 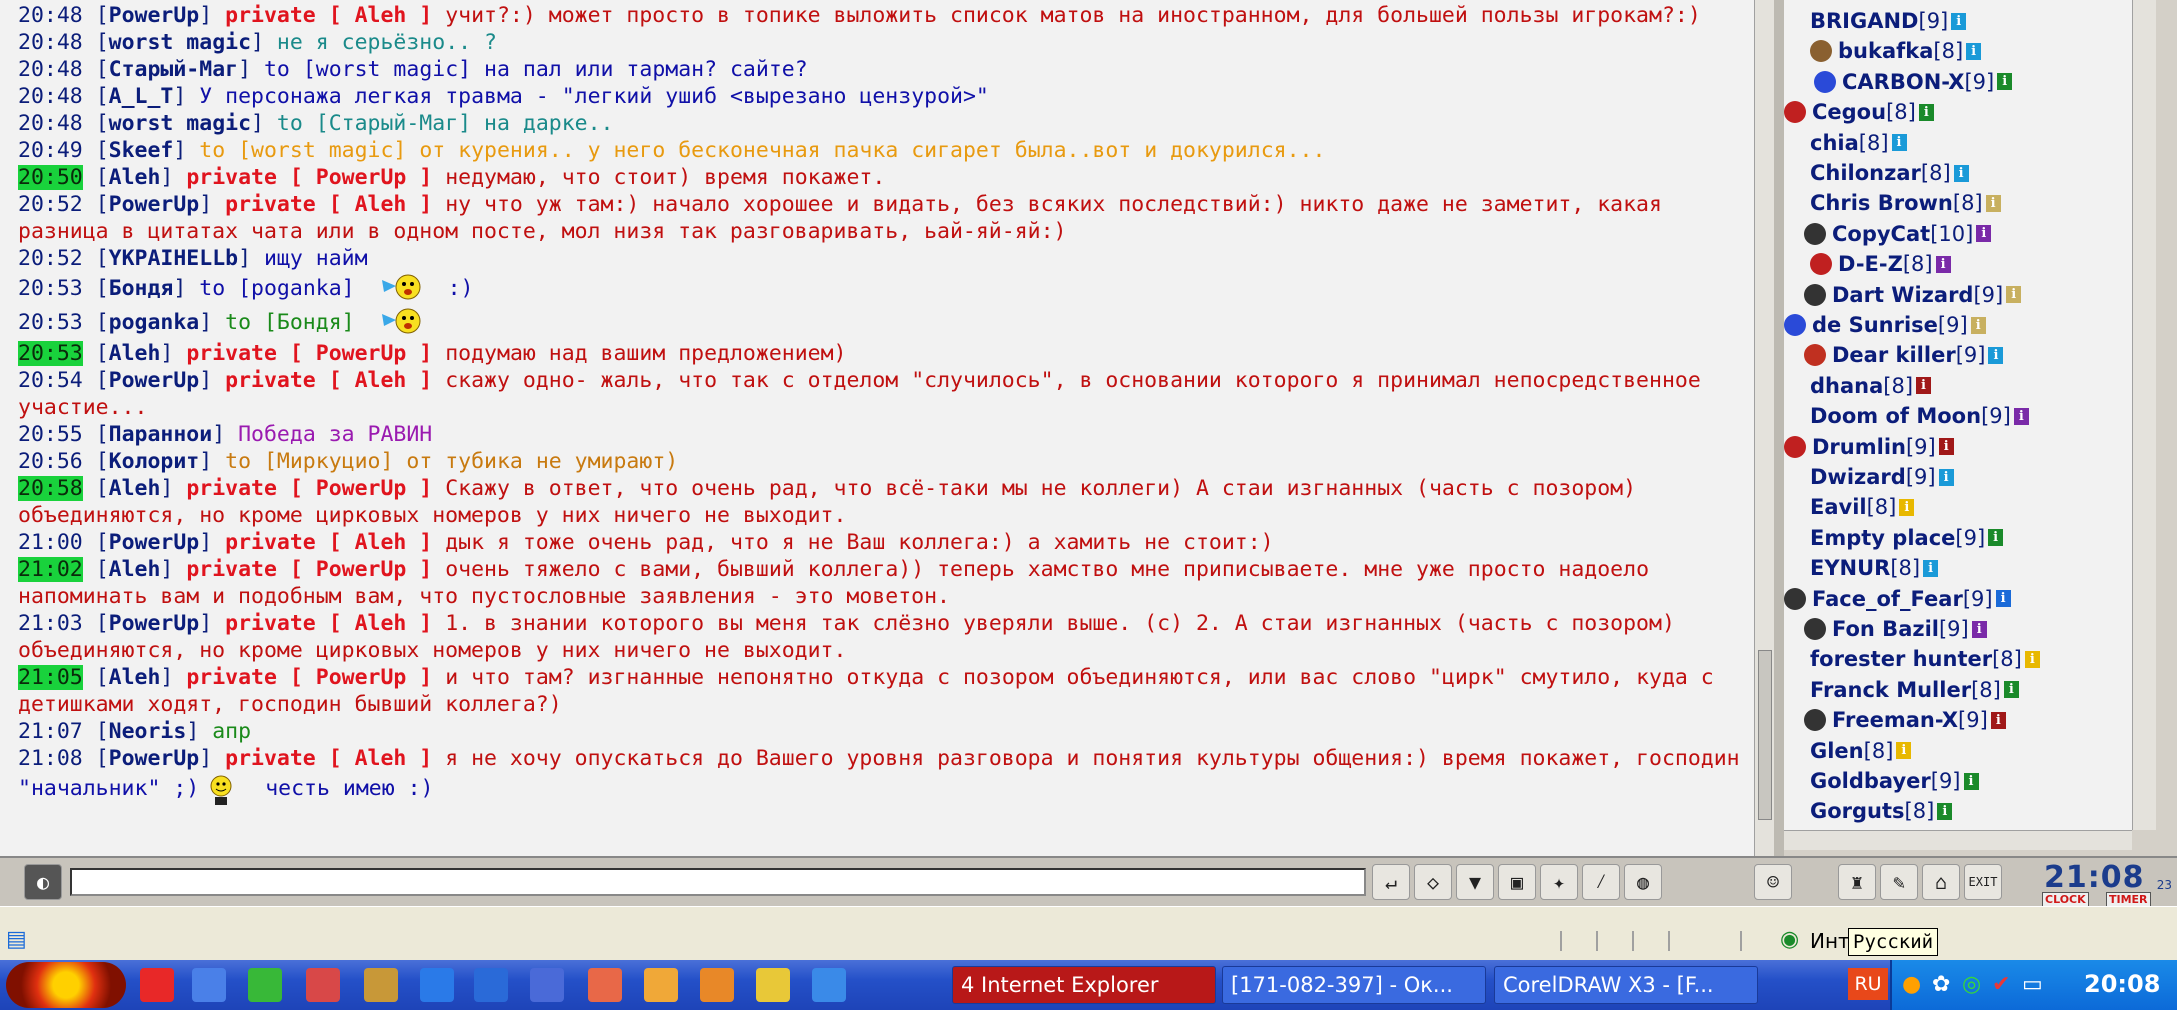 What do you see at coordinates (141, 150) in the screenshot?
I see `message-nick: Skeef` at bounding box center [141, 150].